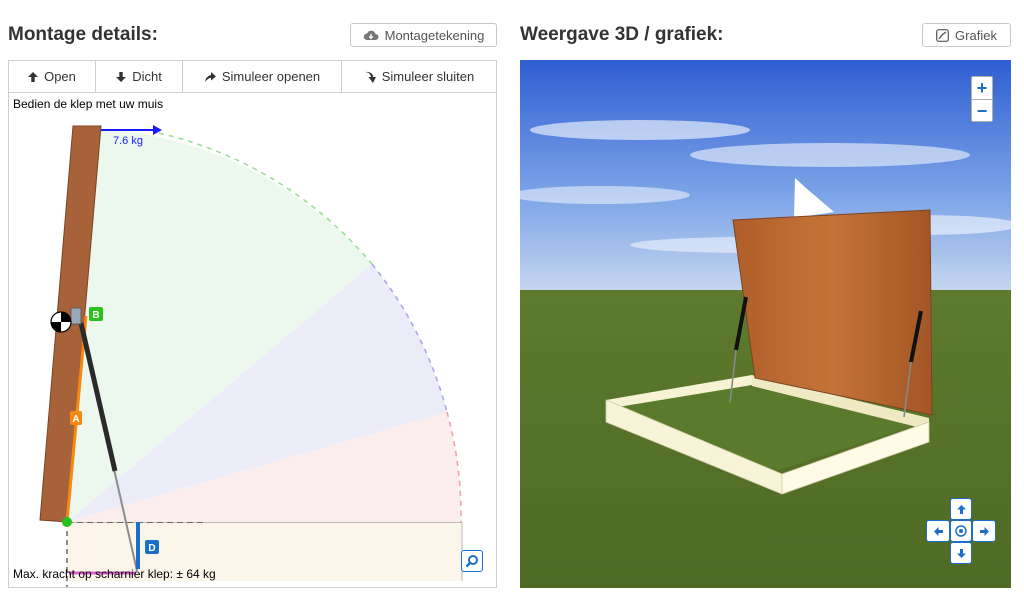 This screenshot has width=1024, height=600. What do you see at coordinates (942, 35) in the screenshot?
I see `graph-icon` at bounding box center [942, 35].